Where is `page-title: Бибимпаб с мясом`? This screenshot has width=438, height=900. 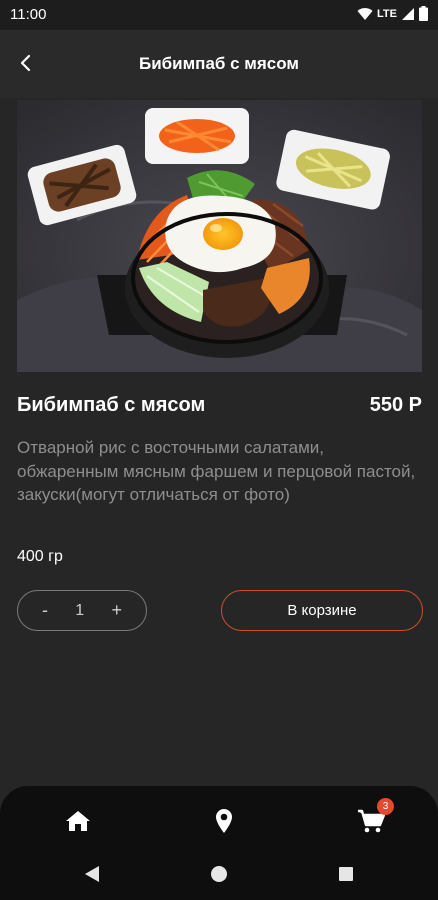
page-title: Бибимпаб с мясом is located at coordinates (218, 63).